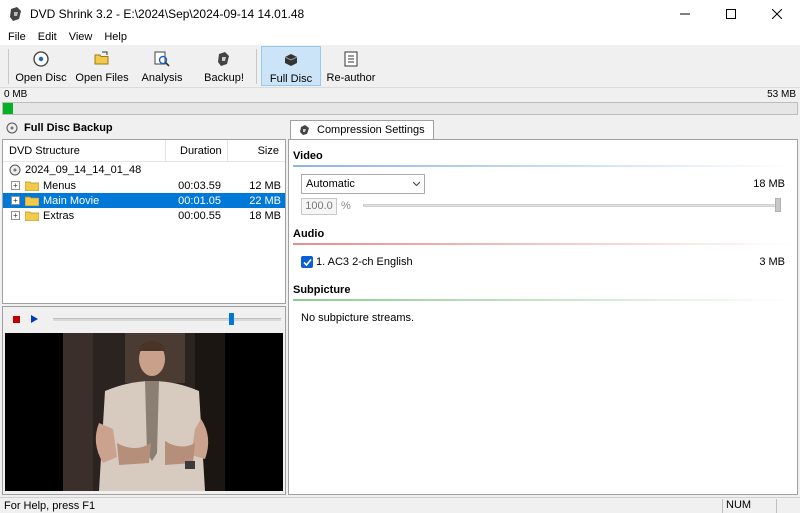 The width and height of the screenshot is (800, 513). I want to click on open-disc-label: Open Disc, so click(41, 78).